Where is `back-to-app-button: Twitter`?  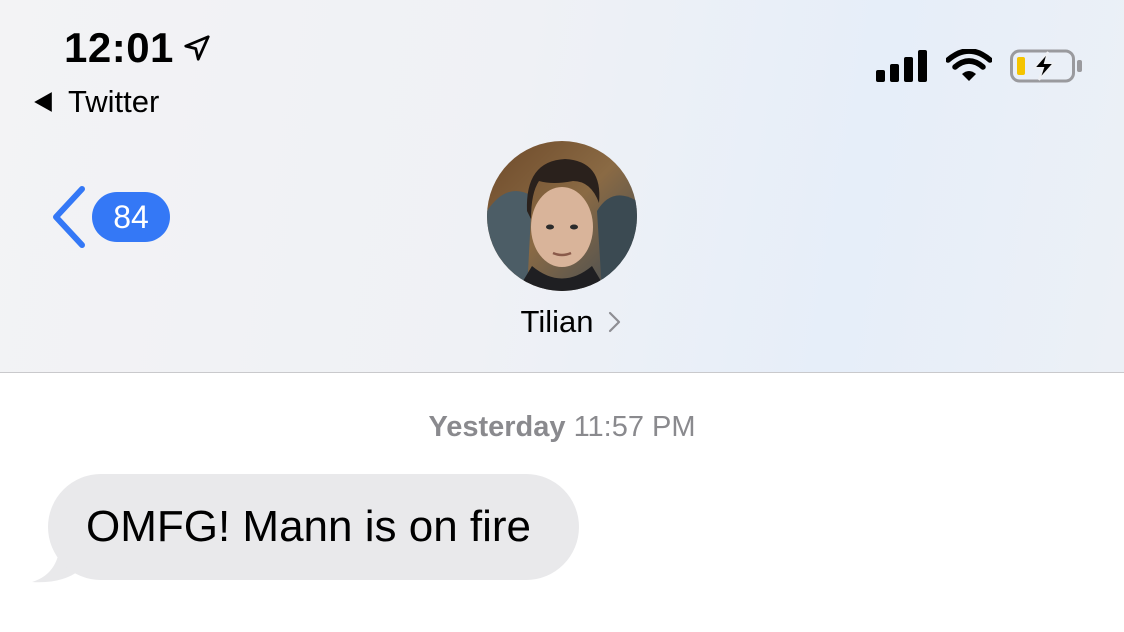
back-to-app-button: Twitter is located at coordinates (95, 102).